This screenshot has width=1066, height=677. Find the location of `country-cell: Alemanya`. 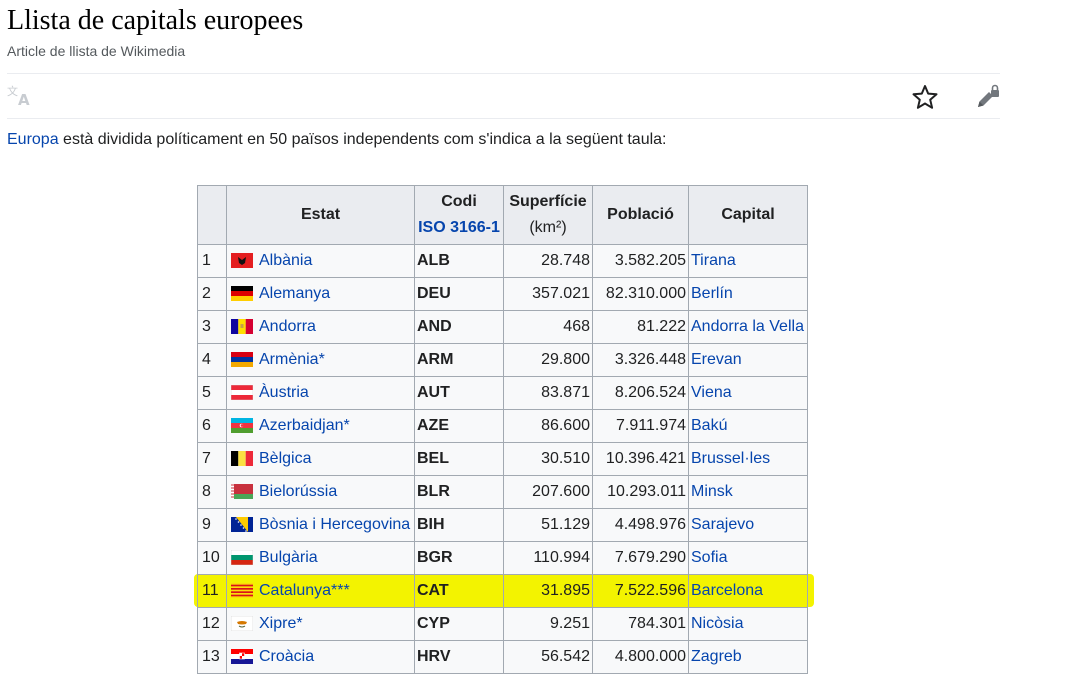

country-cell: Alemanya is located at coordinates (320, 294).